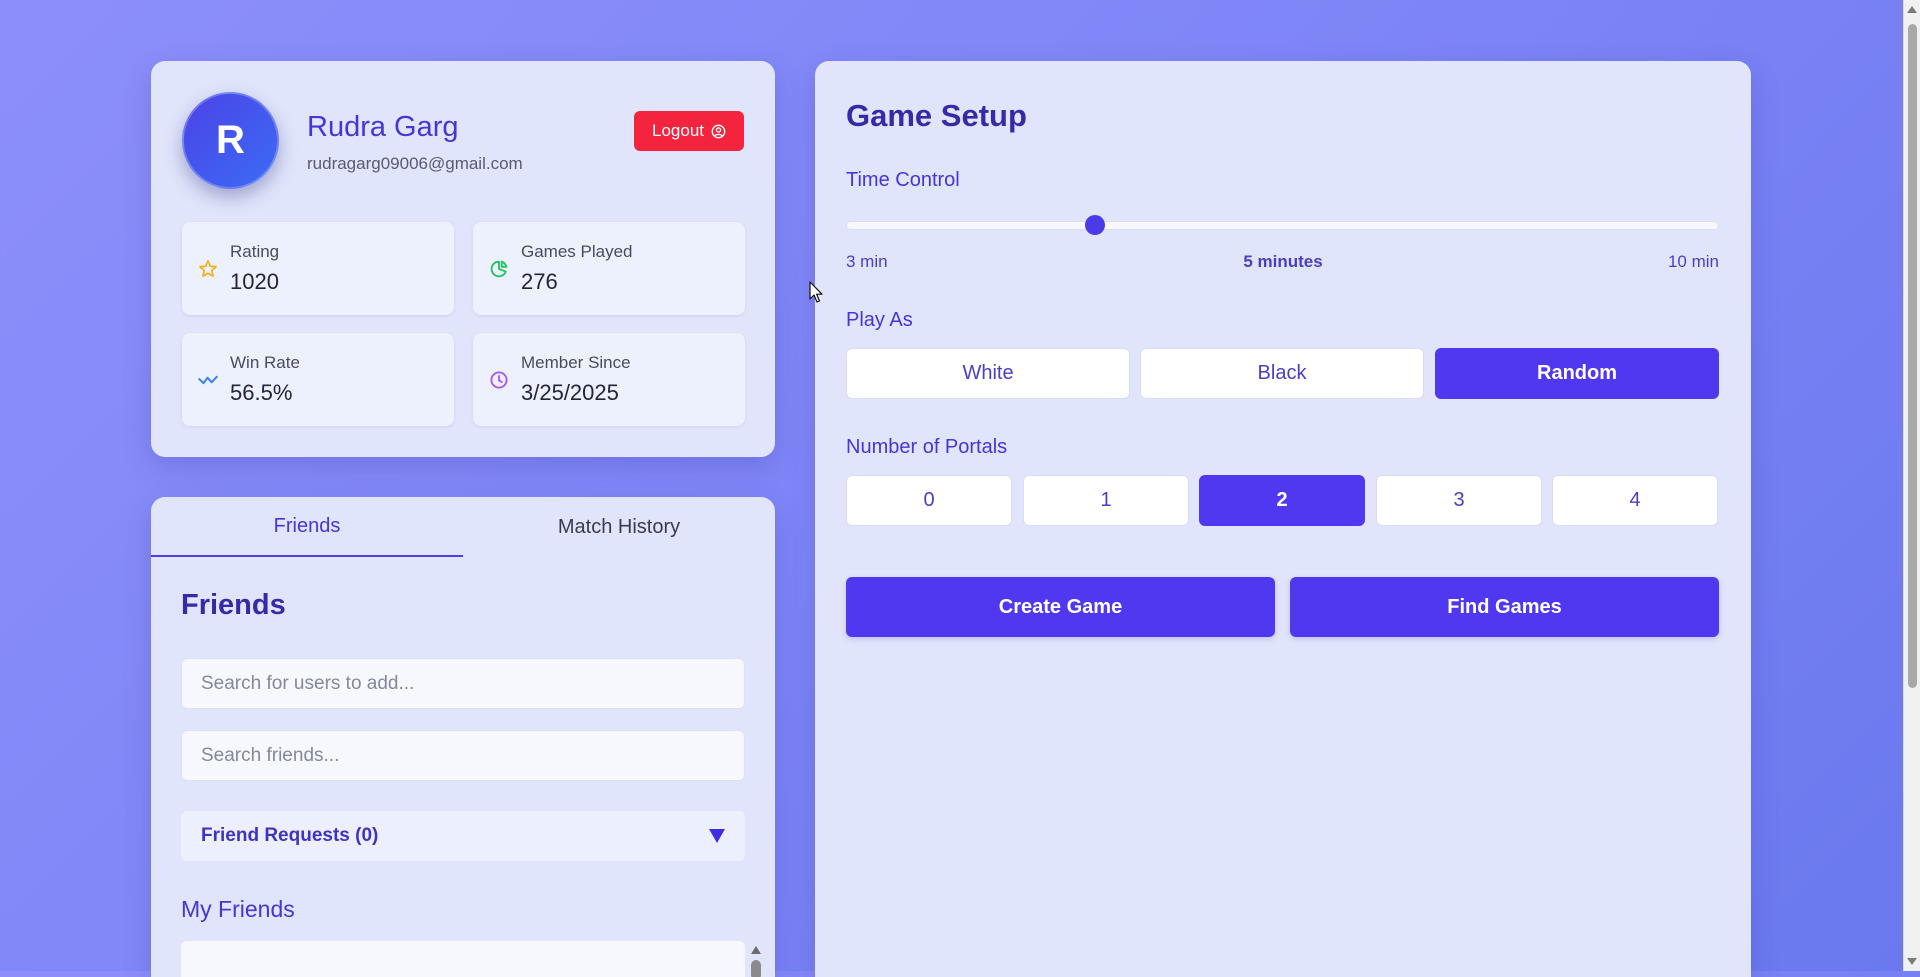  I want to click on portals-1-button: 1, so click(1106, 500).